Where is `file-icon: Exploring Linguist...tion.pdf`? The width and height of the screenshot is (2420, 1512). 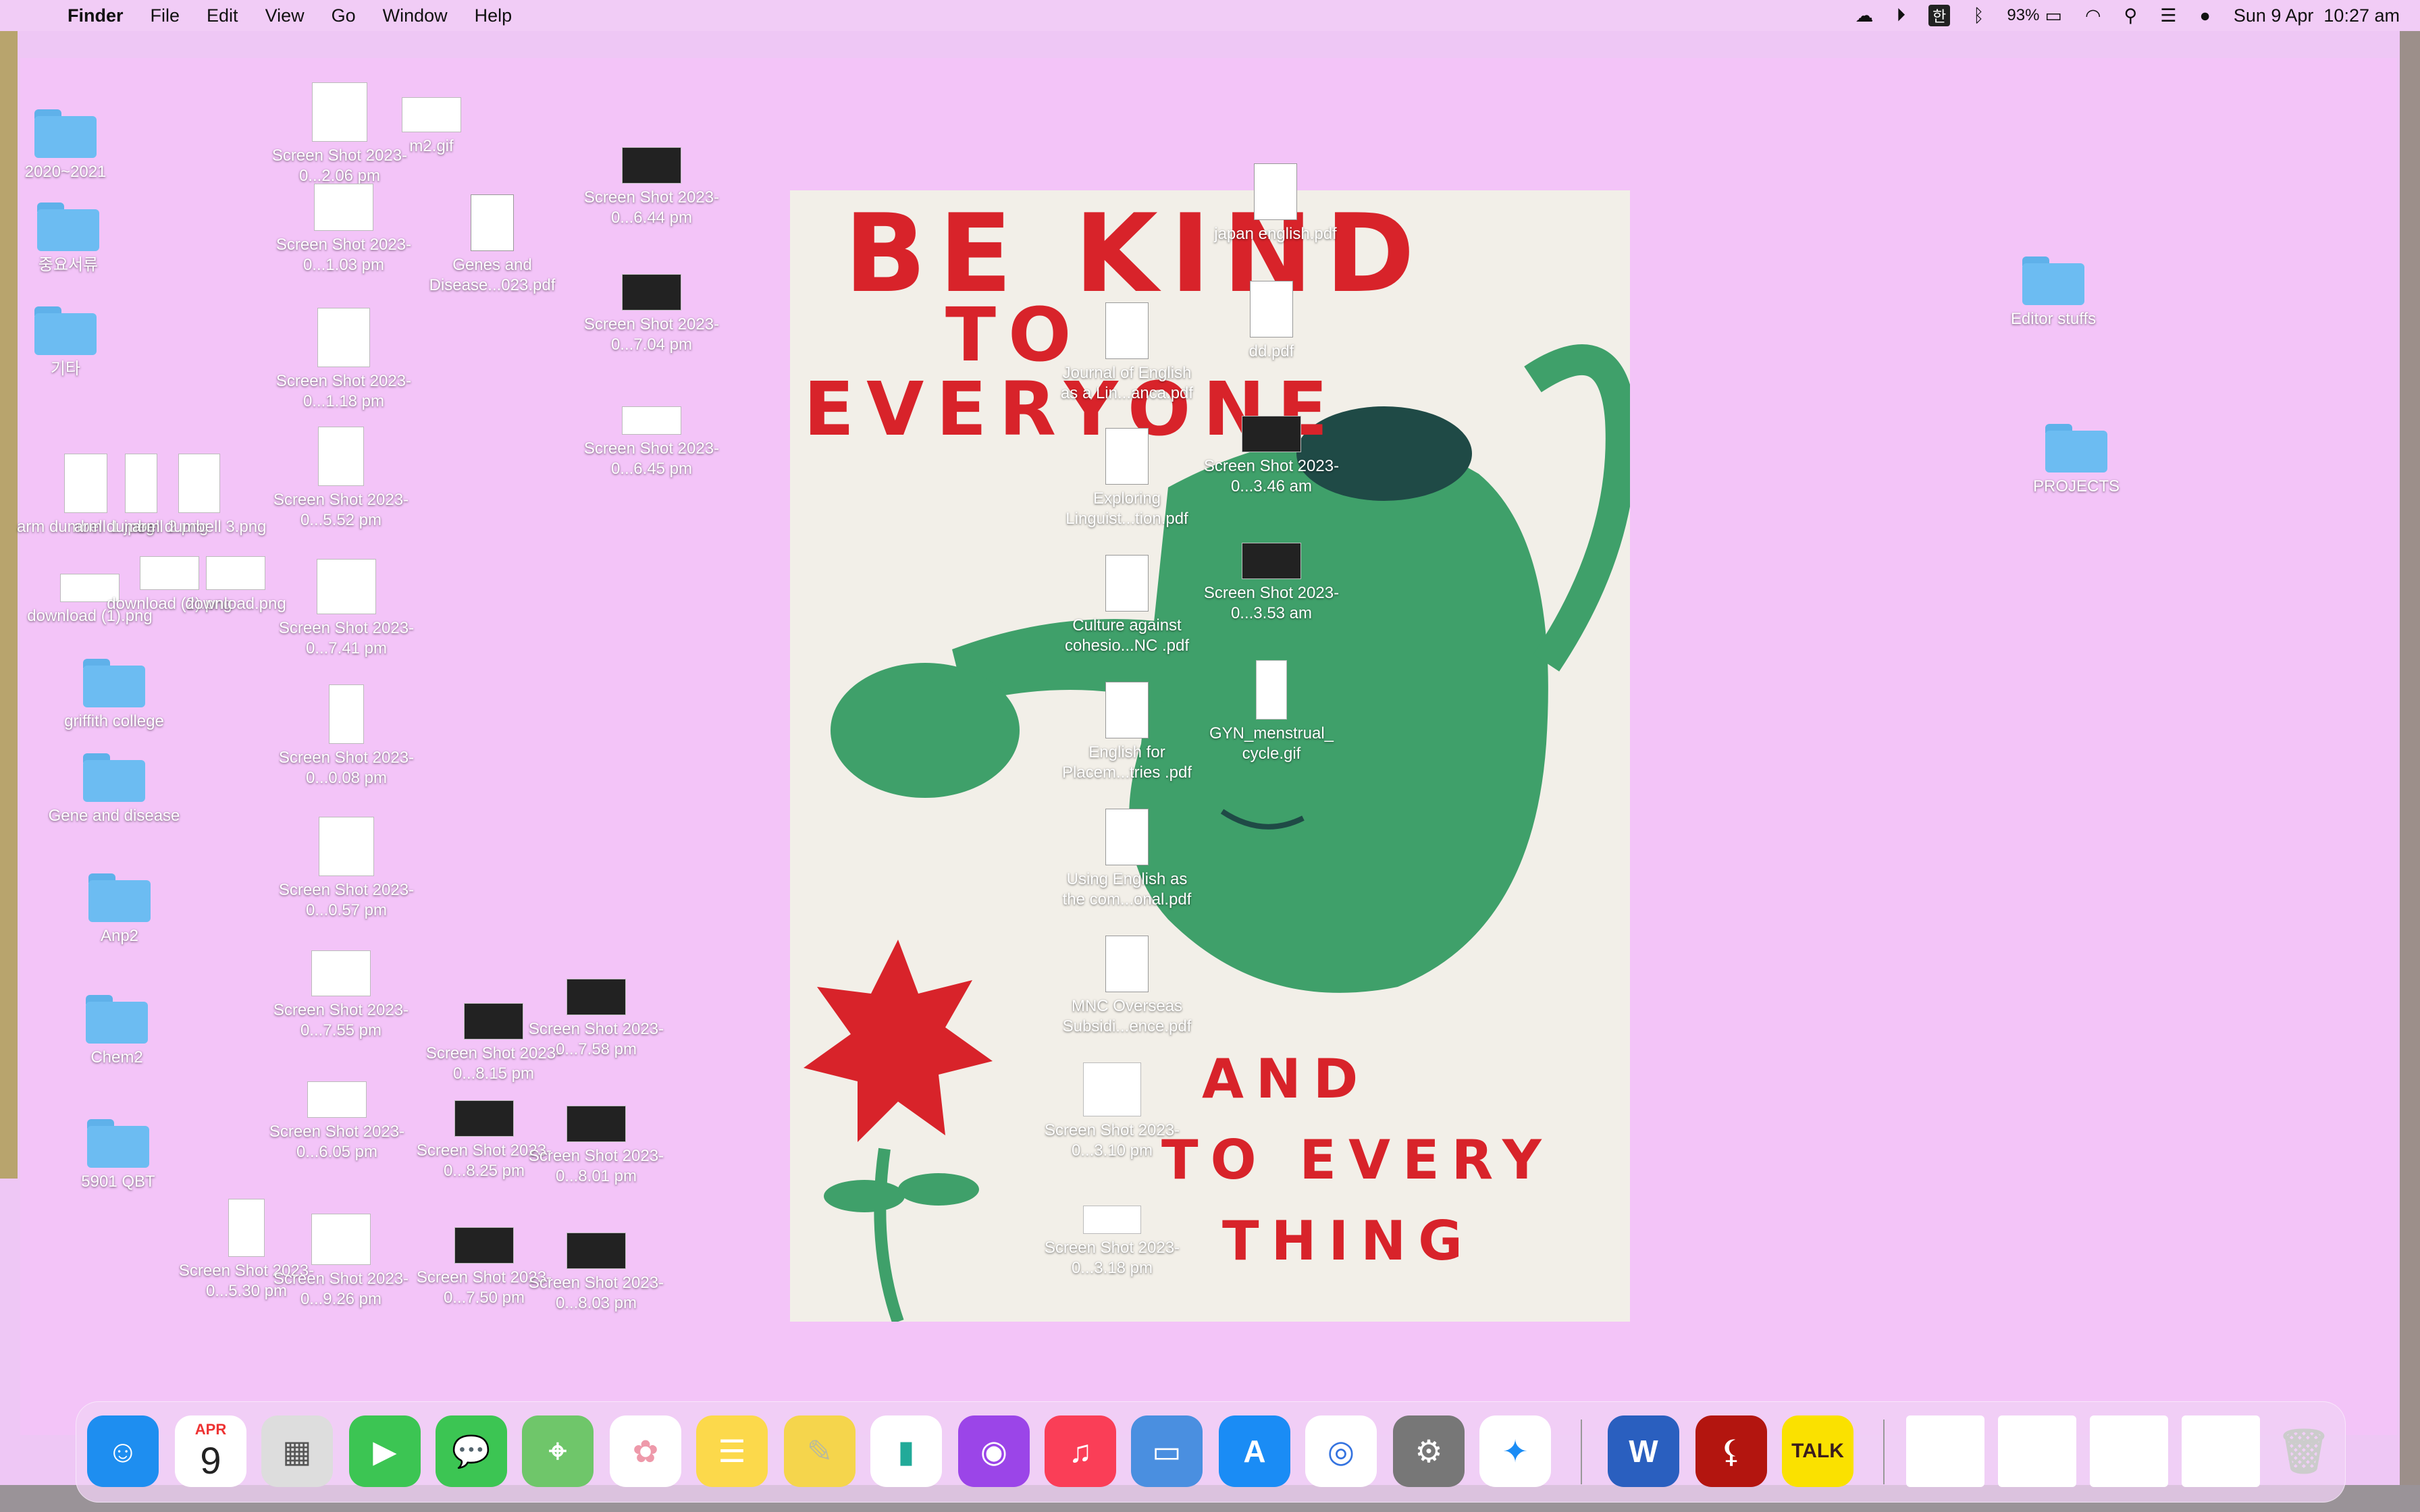
file-icon: Exploring Linguist...tion.pdf is located at coordinates (1127, 478).